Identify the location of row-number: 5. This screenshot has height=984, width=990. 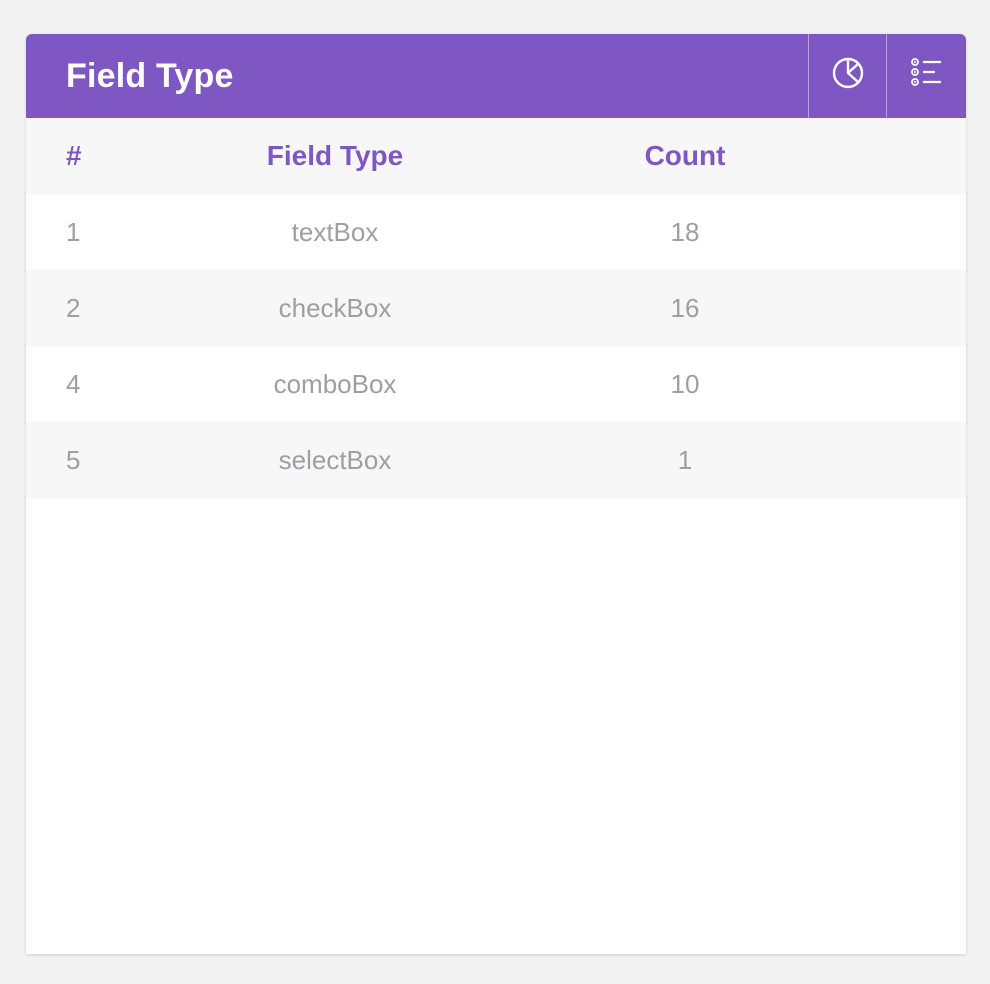
(73, 459).